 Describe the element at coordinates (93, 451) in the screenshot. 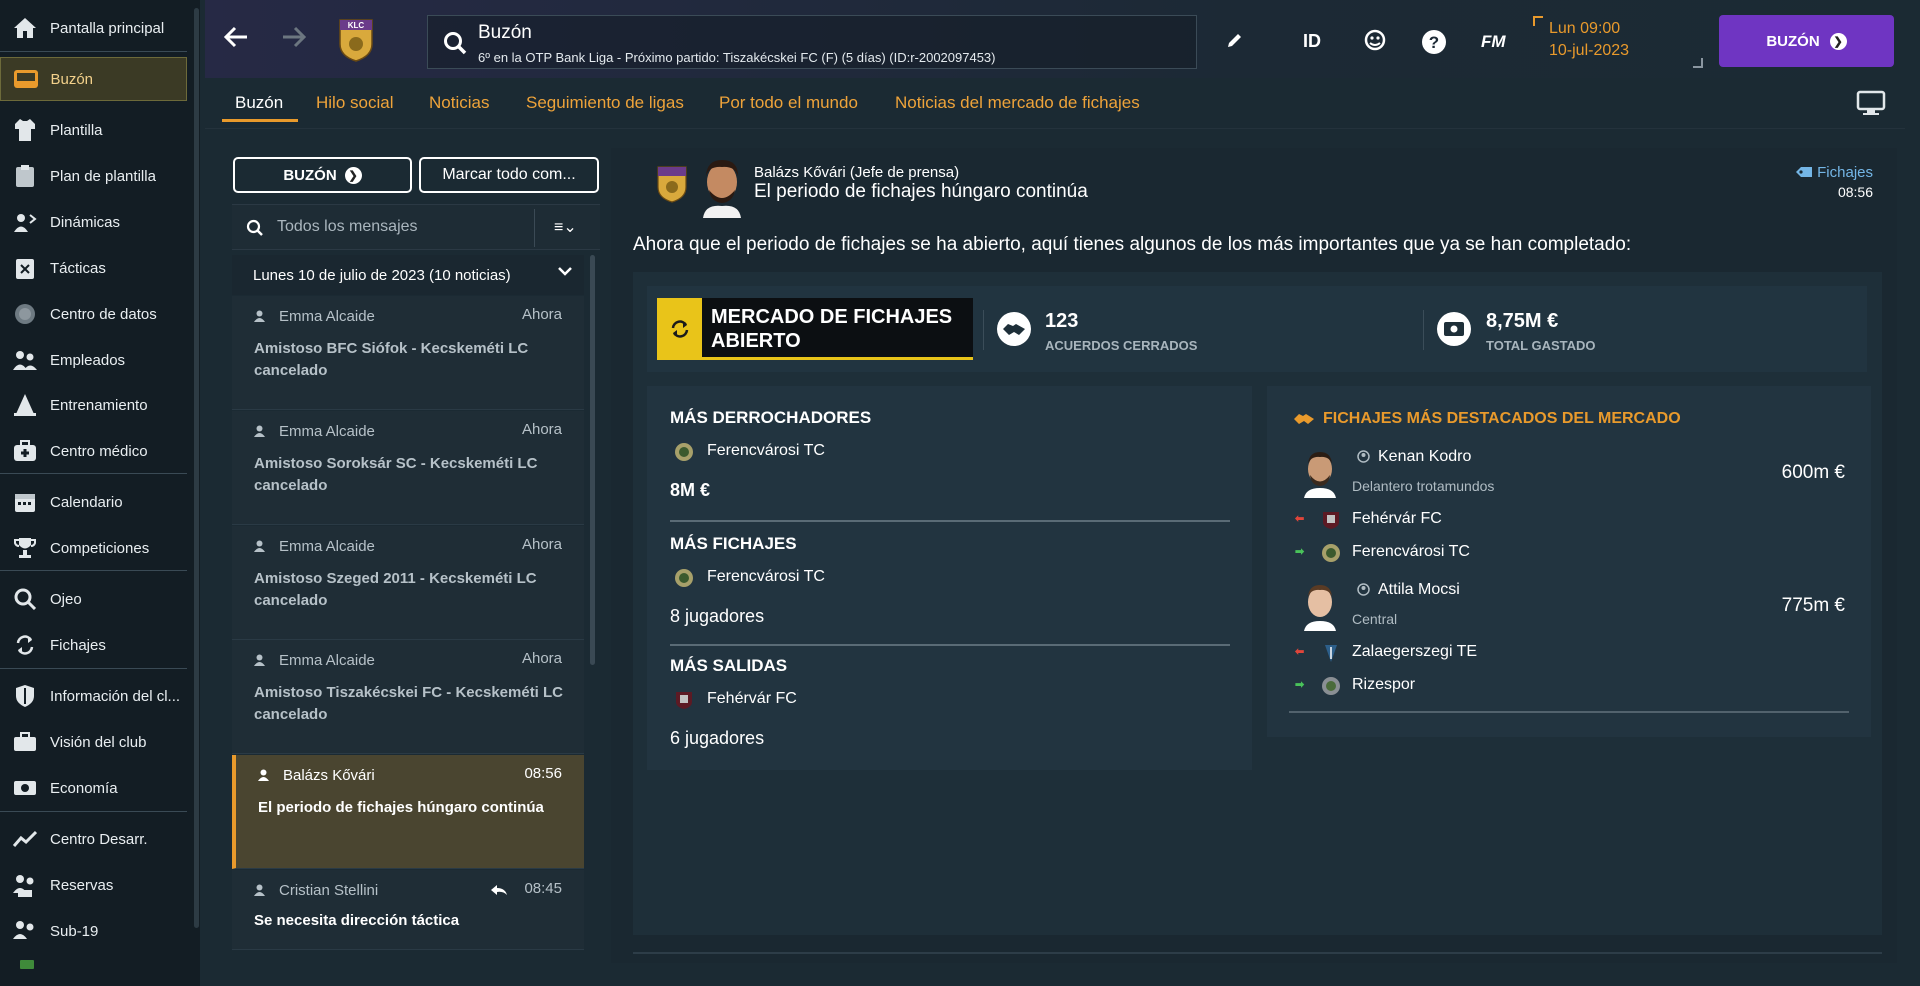

I see `sidebar-item-medical: Centro médico` at that location.